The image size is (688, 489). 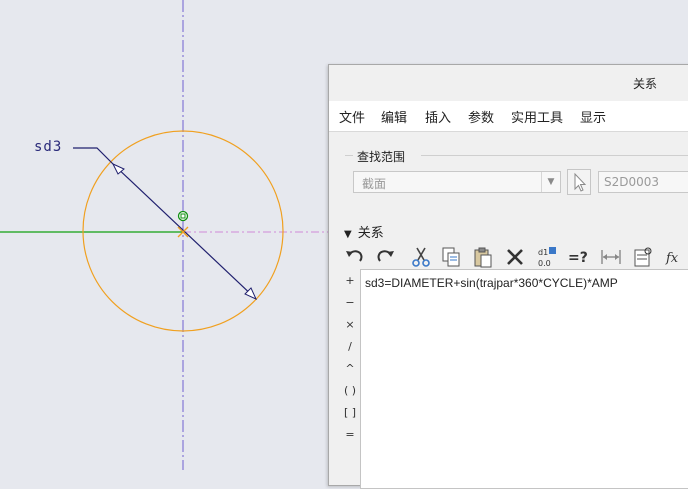 What do you see at coordinates (352, 116) in the screenshot?
I see `menu-file: 文件` at bounding box center [352, 116].